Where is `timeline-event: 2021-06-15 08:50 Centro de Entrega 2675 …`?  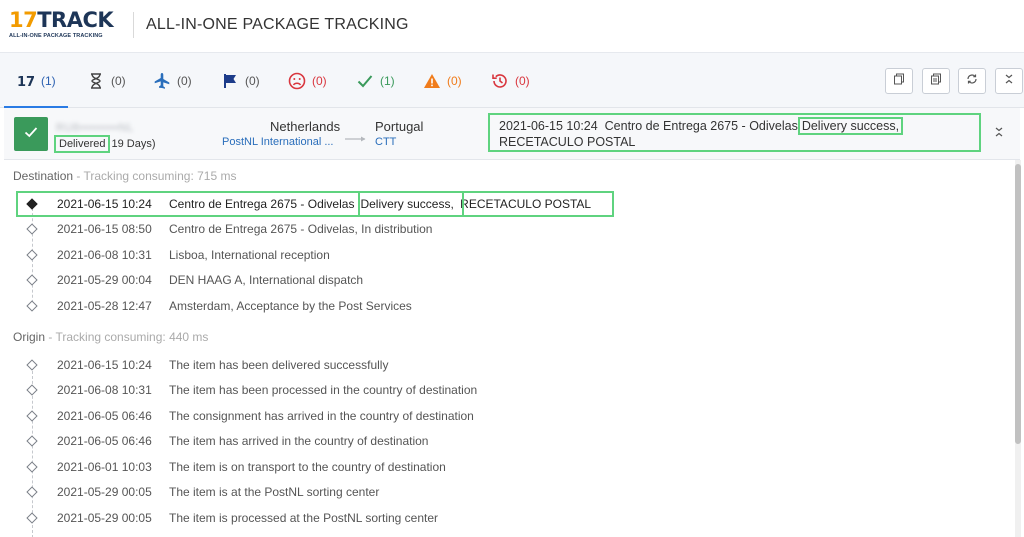
timeline-event: 2021-06-15 08:50 Centro de Entrega 2675 … is located at coordinates (504, 230).